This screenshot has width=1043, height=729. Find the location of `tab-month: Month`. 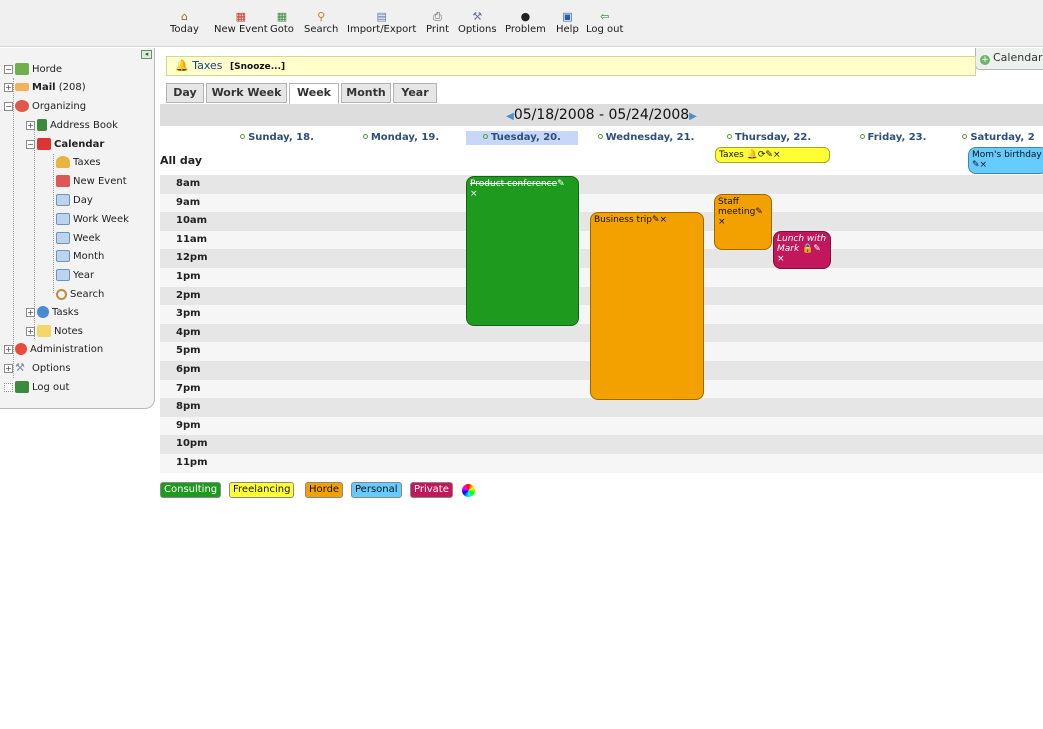

tab-month: Month is located at coordinates (366, 93).